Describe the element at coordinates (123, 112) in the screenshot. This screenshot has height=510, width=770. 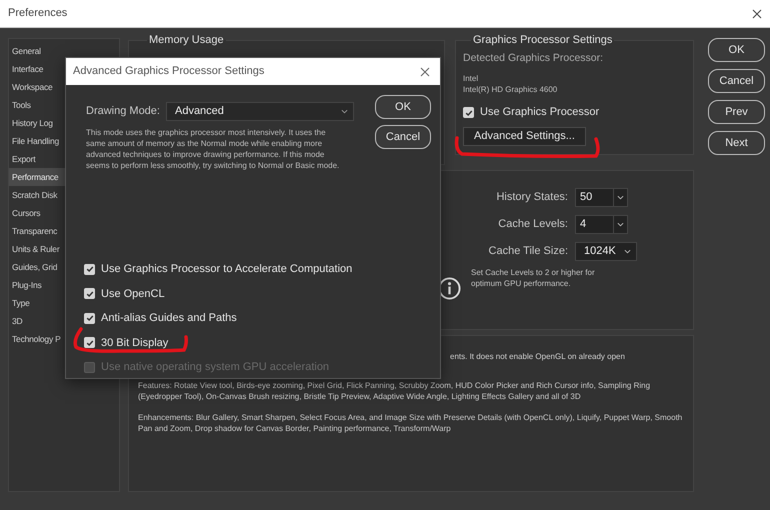
I see `field-label: Drawing Mode:` at that location.